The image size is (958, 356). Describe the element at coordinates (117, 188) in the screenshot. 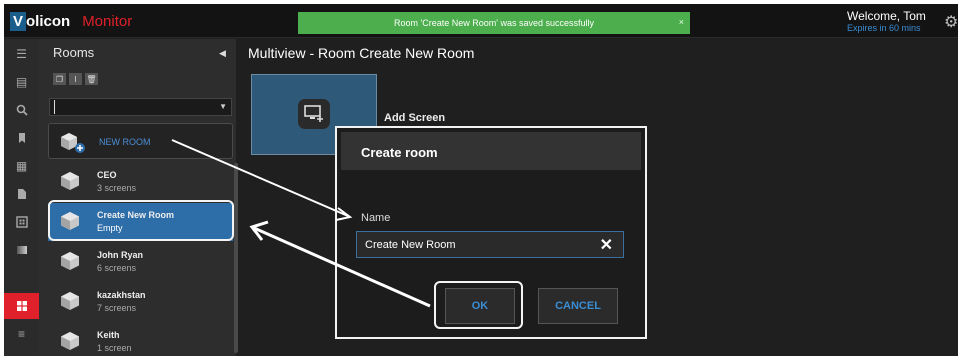

I see `room-screen-count: 3 screens` at that location.